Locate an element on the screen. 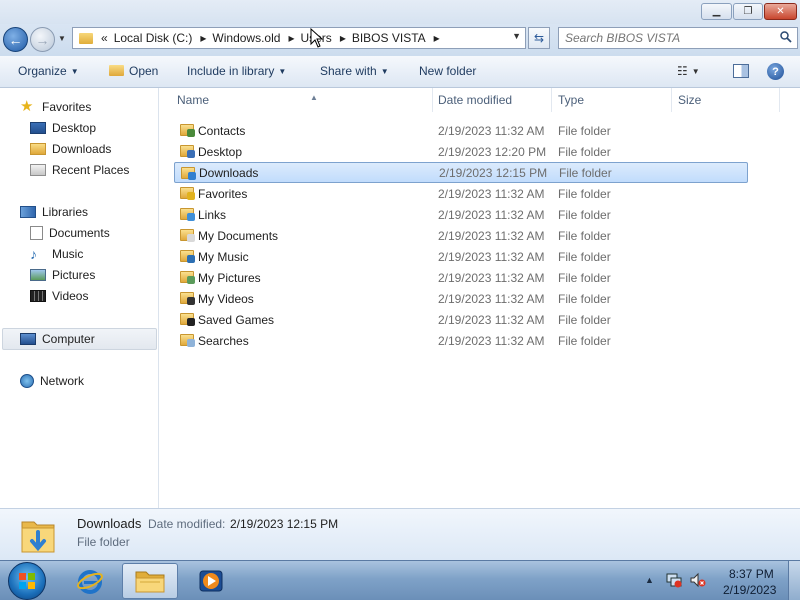 This screenshot has height=600, width=800. maximize-icon: ❐ is located at coordinates (748, 11).